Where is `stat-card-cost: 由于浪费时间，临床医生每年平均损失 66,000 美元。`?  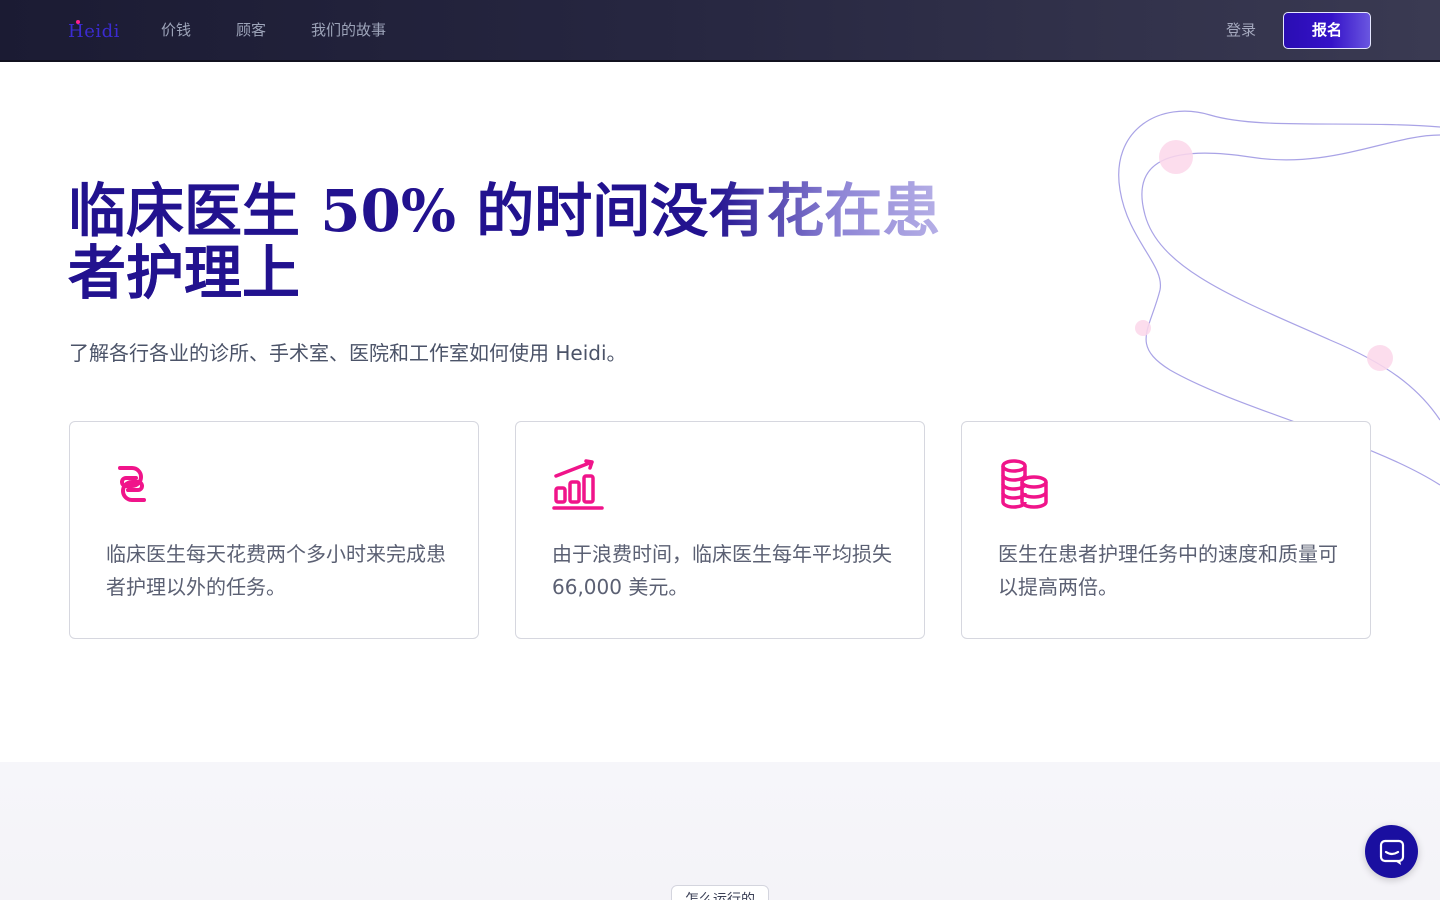 stat-card-cost: 由于浪费时间，临床医生每年平均损失 66,000 美元。 is located at coordinates (720, 530).